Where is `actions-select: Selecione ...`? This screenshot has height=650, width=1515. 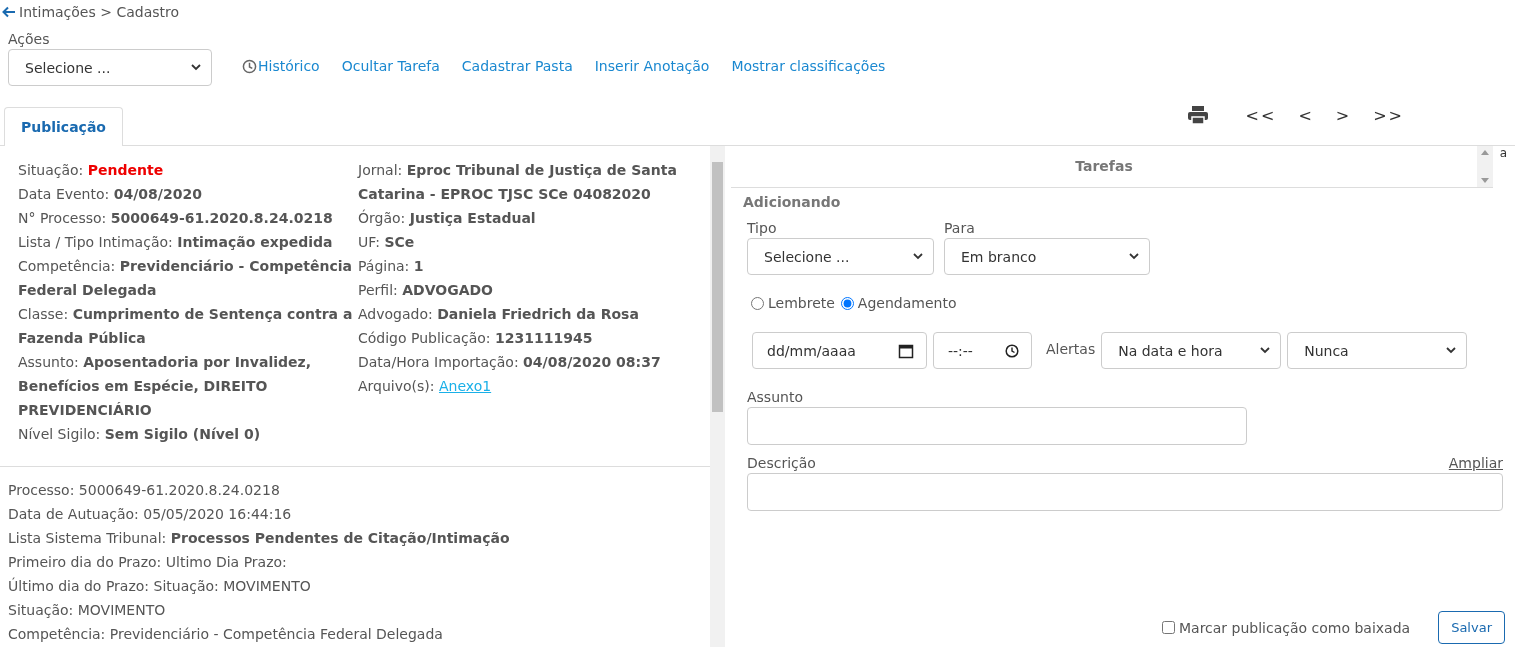
actions-select: Selecione ... is located at coordinates (110, 67).